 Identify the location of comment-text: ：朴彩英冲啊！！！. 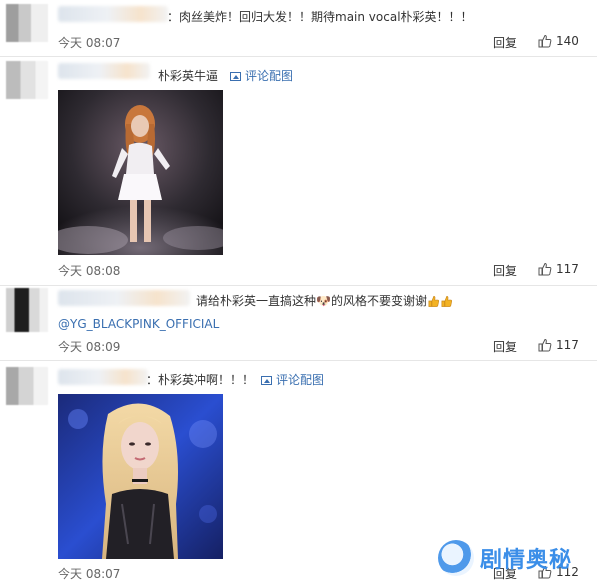
(200, 380).